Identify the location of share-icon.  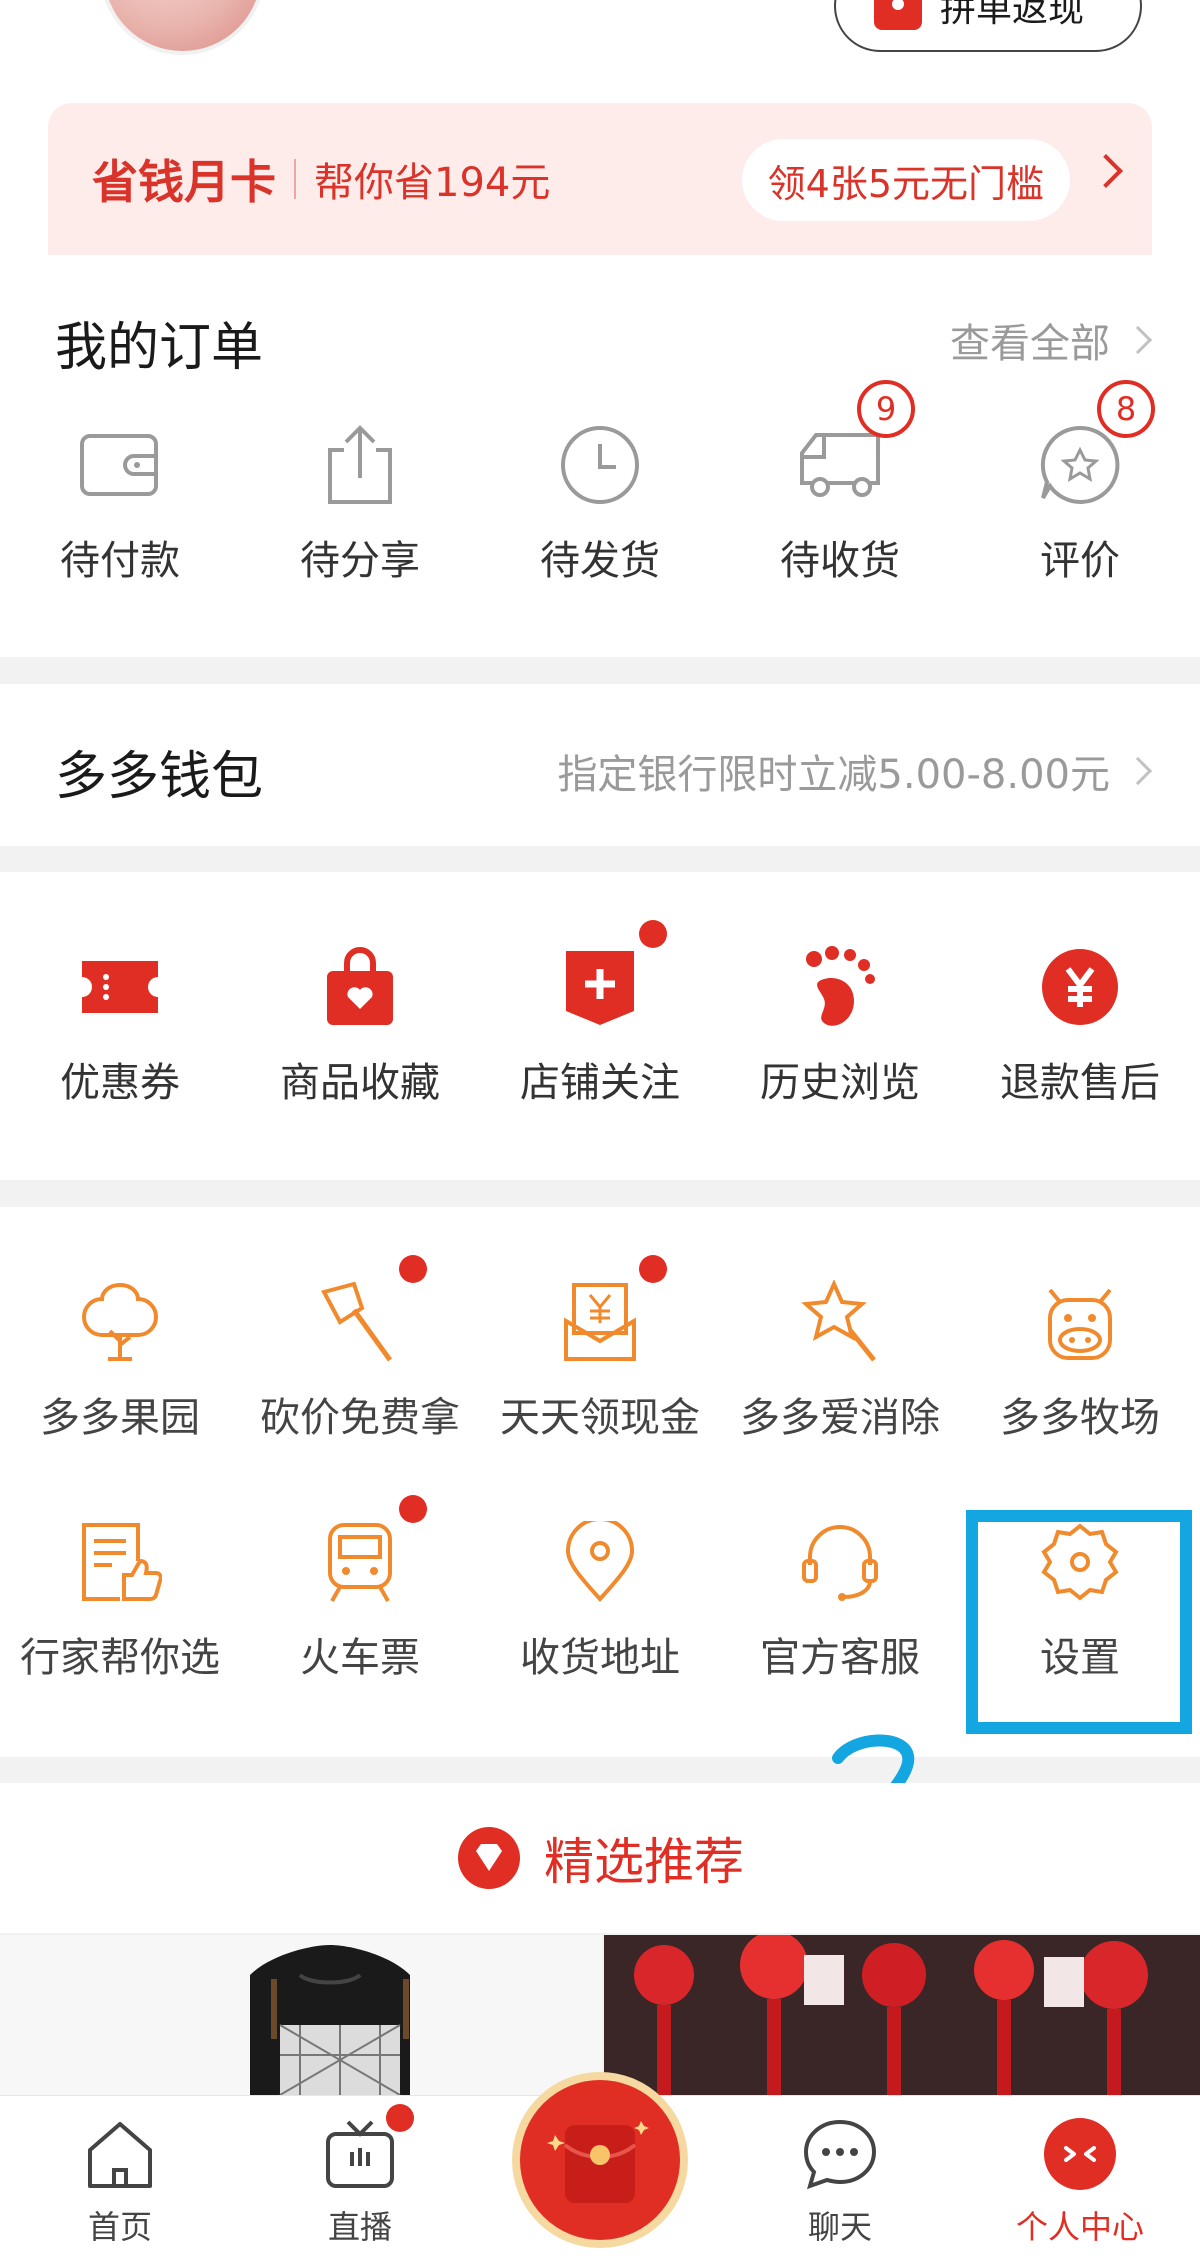
(360, 465).